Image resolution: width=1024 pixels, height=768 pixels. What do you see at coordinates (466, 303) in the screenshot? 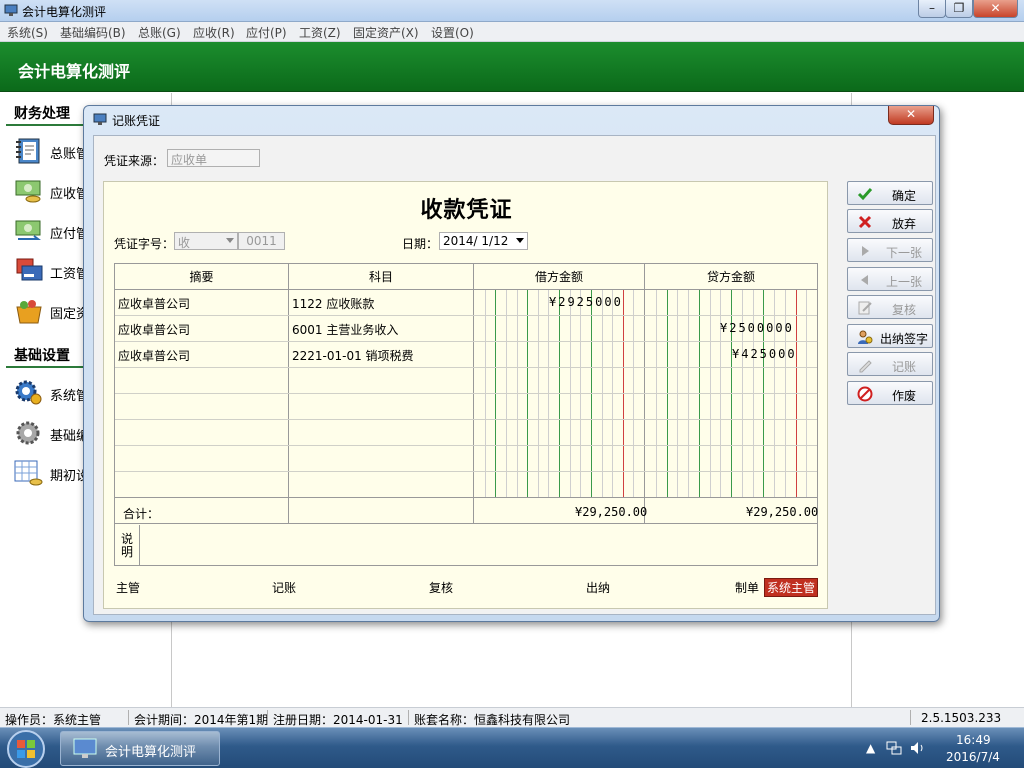
I see `table-row: 应收卓普公司 1122 应收账款 ¥2925000` at bounding box center [466, 303].